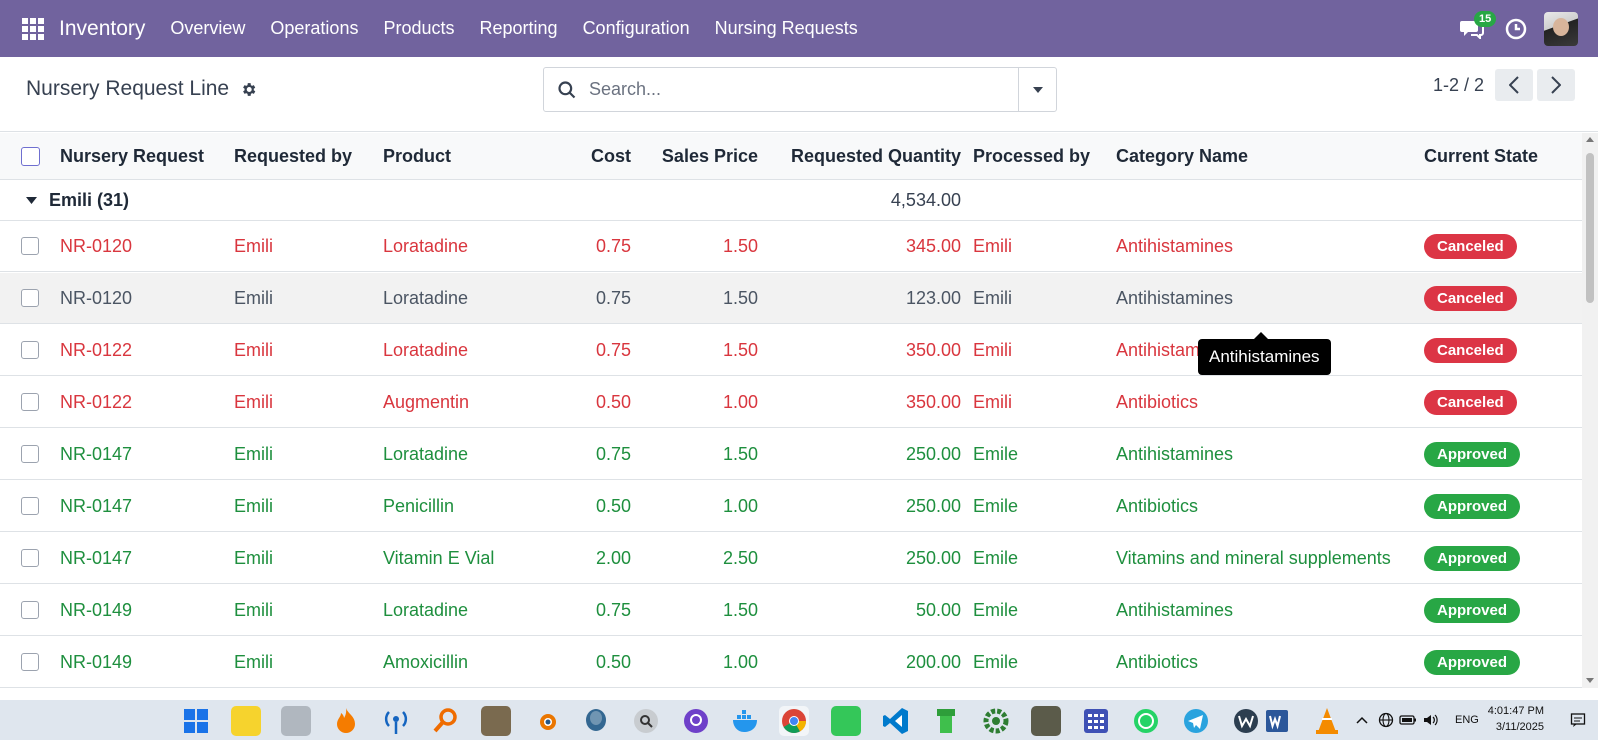 The width and height of the screenshot is (1598, 740). What do you see at coordinates (132, 156) in the screenshot?
I see `header-nursery-request: Nursery Request` at bounding box center [132, 156].